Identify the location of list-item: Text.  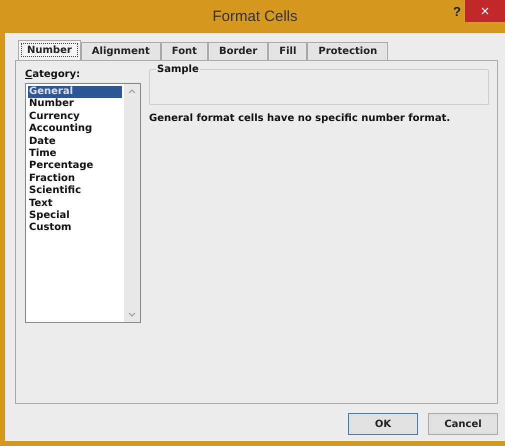
(75, 204).